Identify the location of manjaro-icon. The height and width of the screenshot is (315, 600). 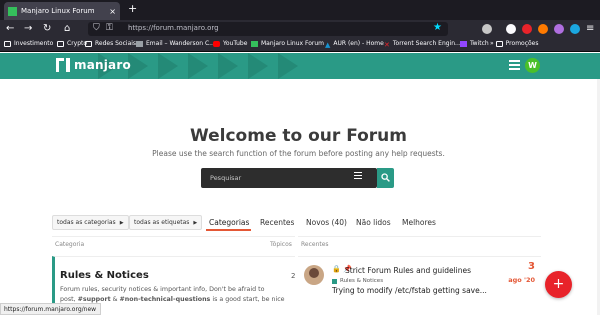
(254, 43).